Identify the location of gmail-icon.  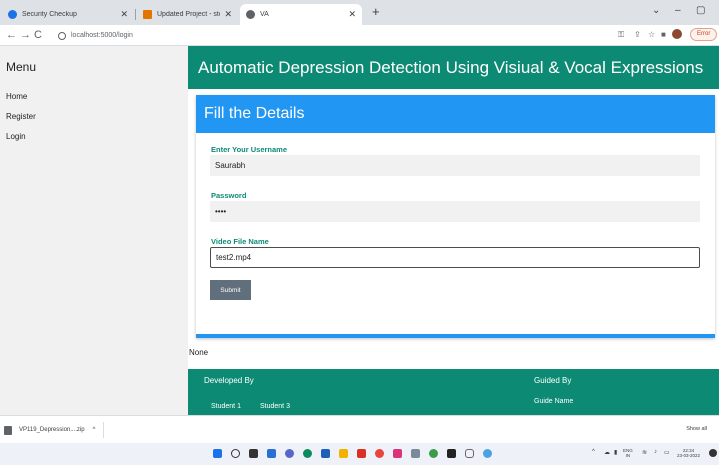
(147, 14).